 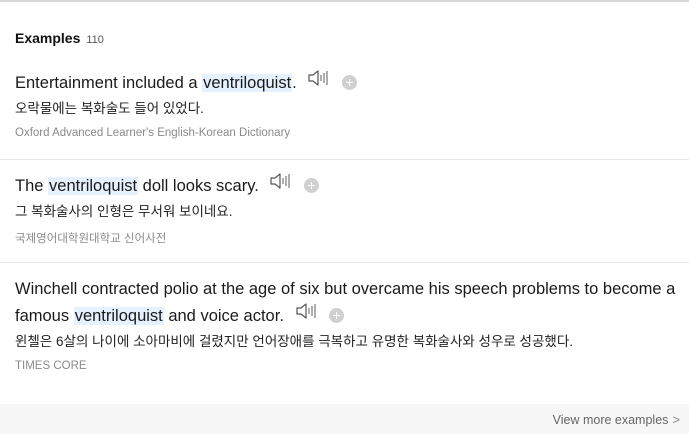 What do you see at coordinates (610, 419) in the screenshot?
I see `view-more-label: View more examples` at bounding box center [610, 419].